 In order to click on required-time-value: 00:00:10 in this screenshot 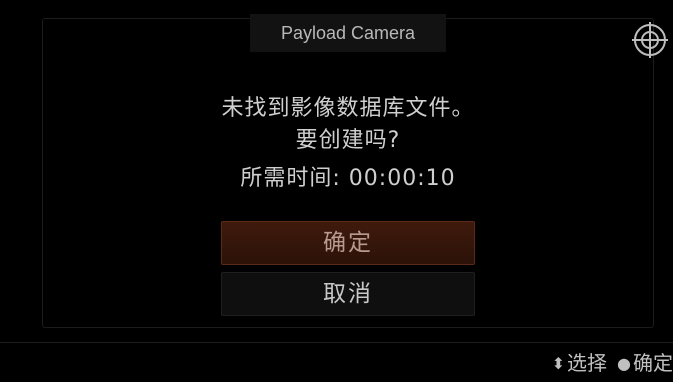, I will do `click(402, 178)`.